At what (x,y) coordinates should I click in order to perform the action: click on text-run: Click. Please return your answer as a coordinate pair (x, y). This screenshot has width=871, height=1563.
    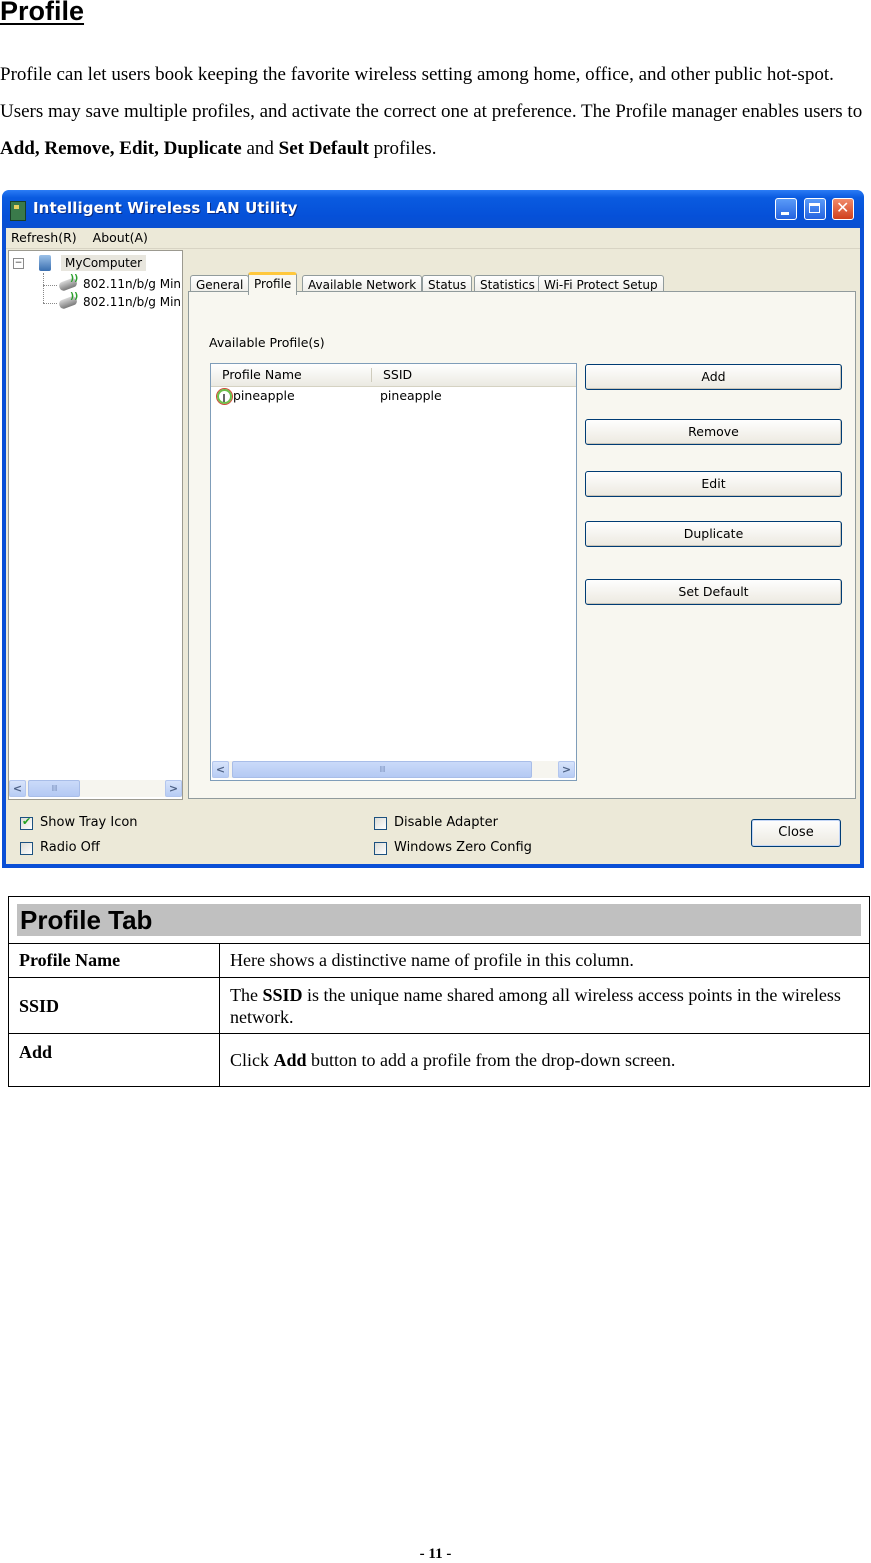
    Looking at the image, I should click on (252, 1059).